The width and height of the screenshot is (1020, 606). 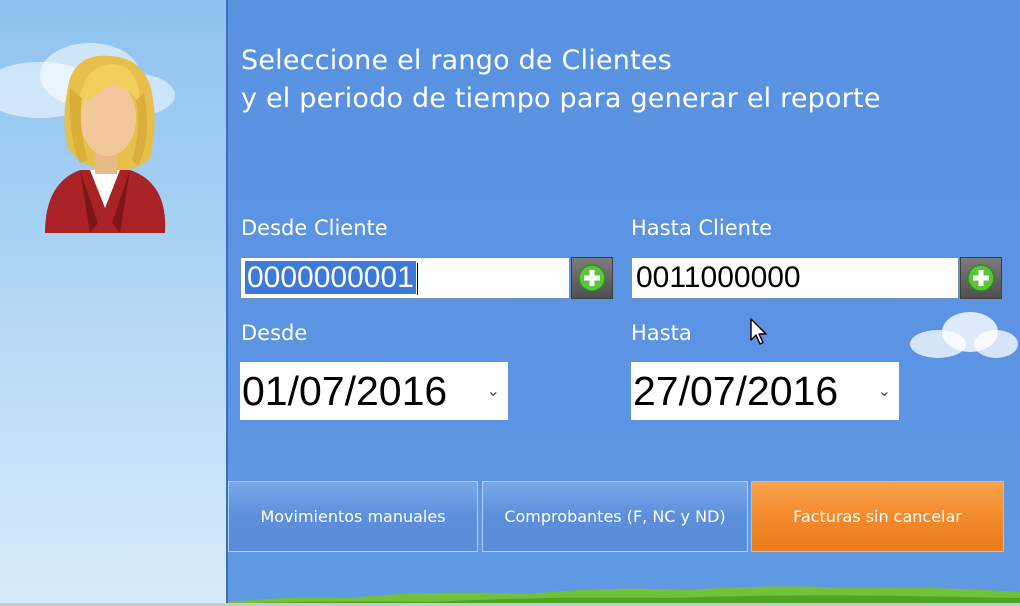 I want to click on hasta-cliente-label: Hasta Cliente, so click(x=702, y=228).